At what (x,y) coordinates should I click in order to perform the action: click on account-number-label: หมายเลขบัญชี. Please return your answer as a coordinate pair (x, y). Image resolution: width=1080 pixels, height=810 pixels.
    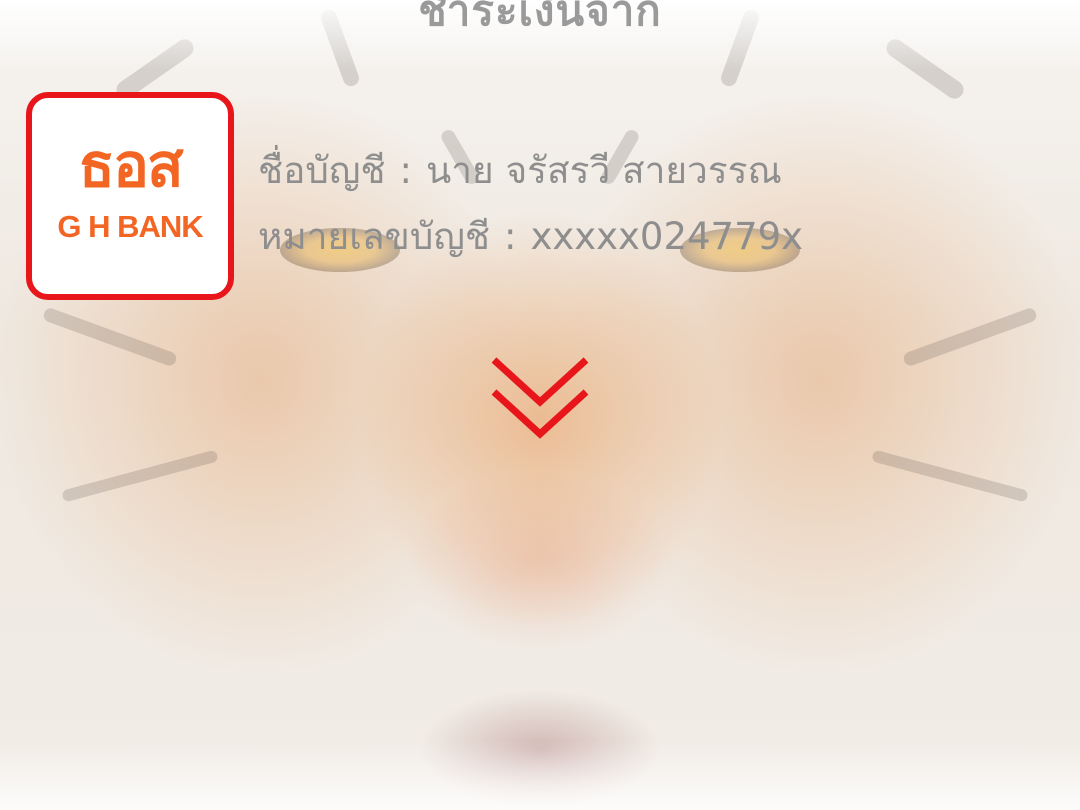
    Looking at the image, I should click on (374, 236).